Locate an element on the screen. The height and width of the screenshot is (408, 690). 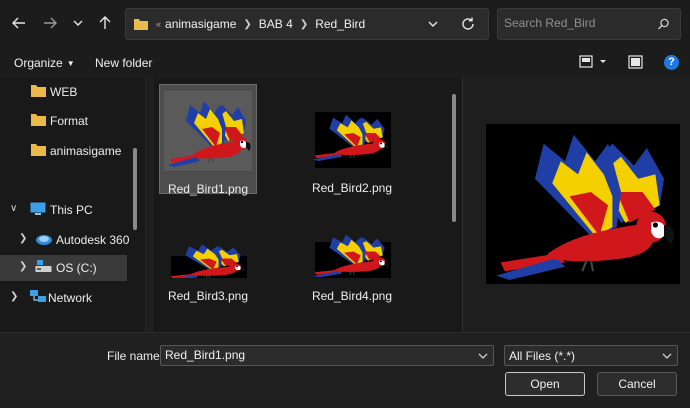
sidebar-item-network: ❯ Network is located at coordinates (66, 298).